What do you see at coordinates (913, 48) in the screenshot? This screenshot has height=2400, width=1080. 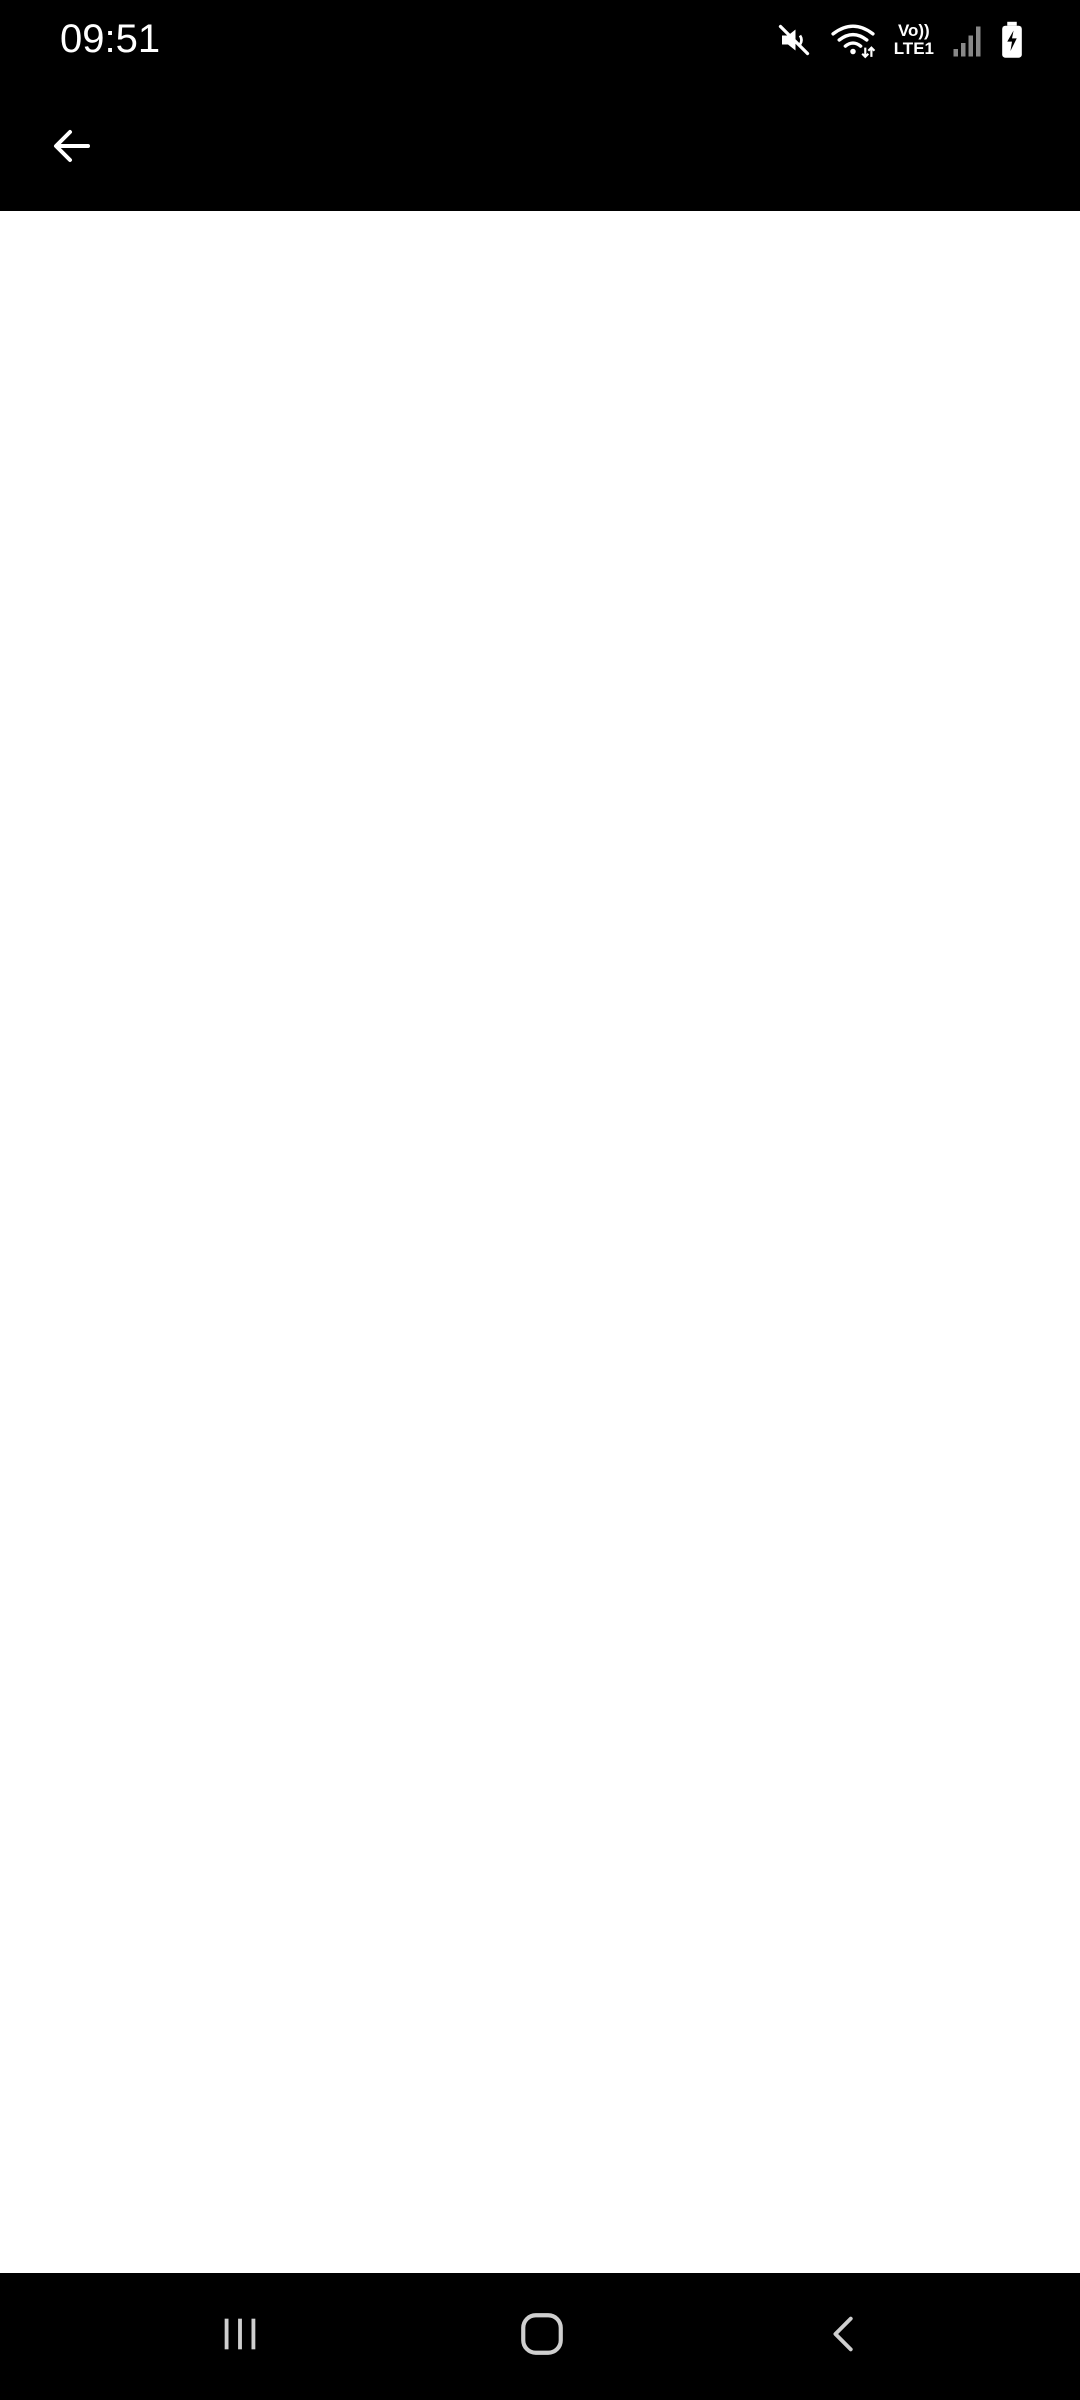 I see `volte-bottom-label: LTE1` at bounding box center [913, 48].